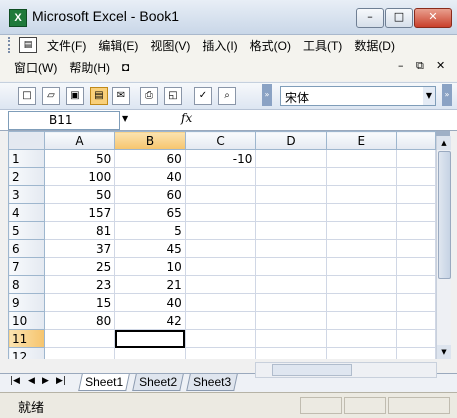  Describe the element at coordinates (79, 320) in the screenshot. I see `cell-a10: 80` at that location.